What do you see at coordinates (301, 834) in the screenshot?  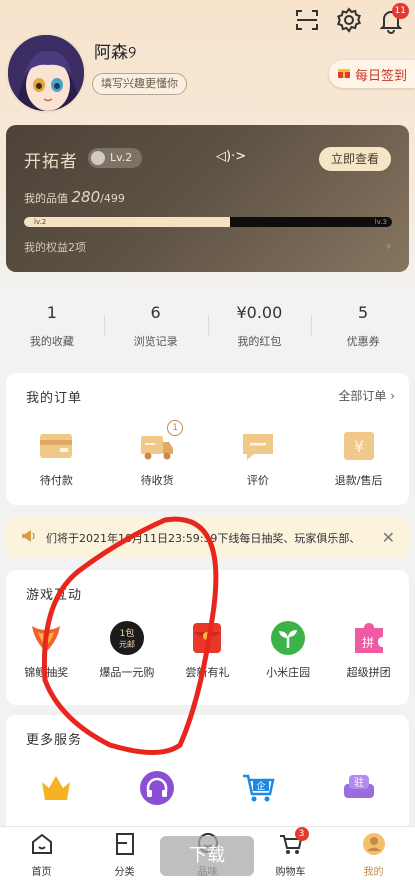 I see `cart-count-badge: 3` at bounding box center [301, 834].